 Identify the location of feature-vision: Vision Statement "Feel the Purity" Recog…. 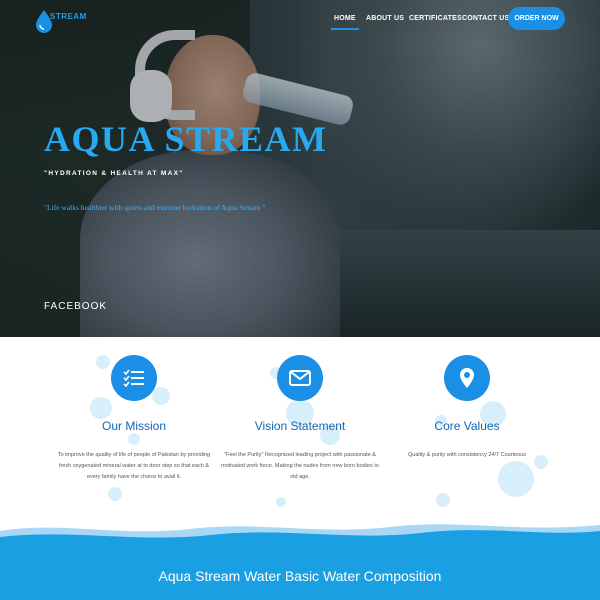
(300, 419).